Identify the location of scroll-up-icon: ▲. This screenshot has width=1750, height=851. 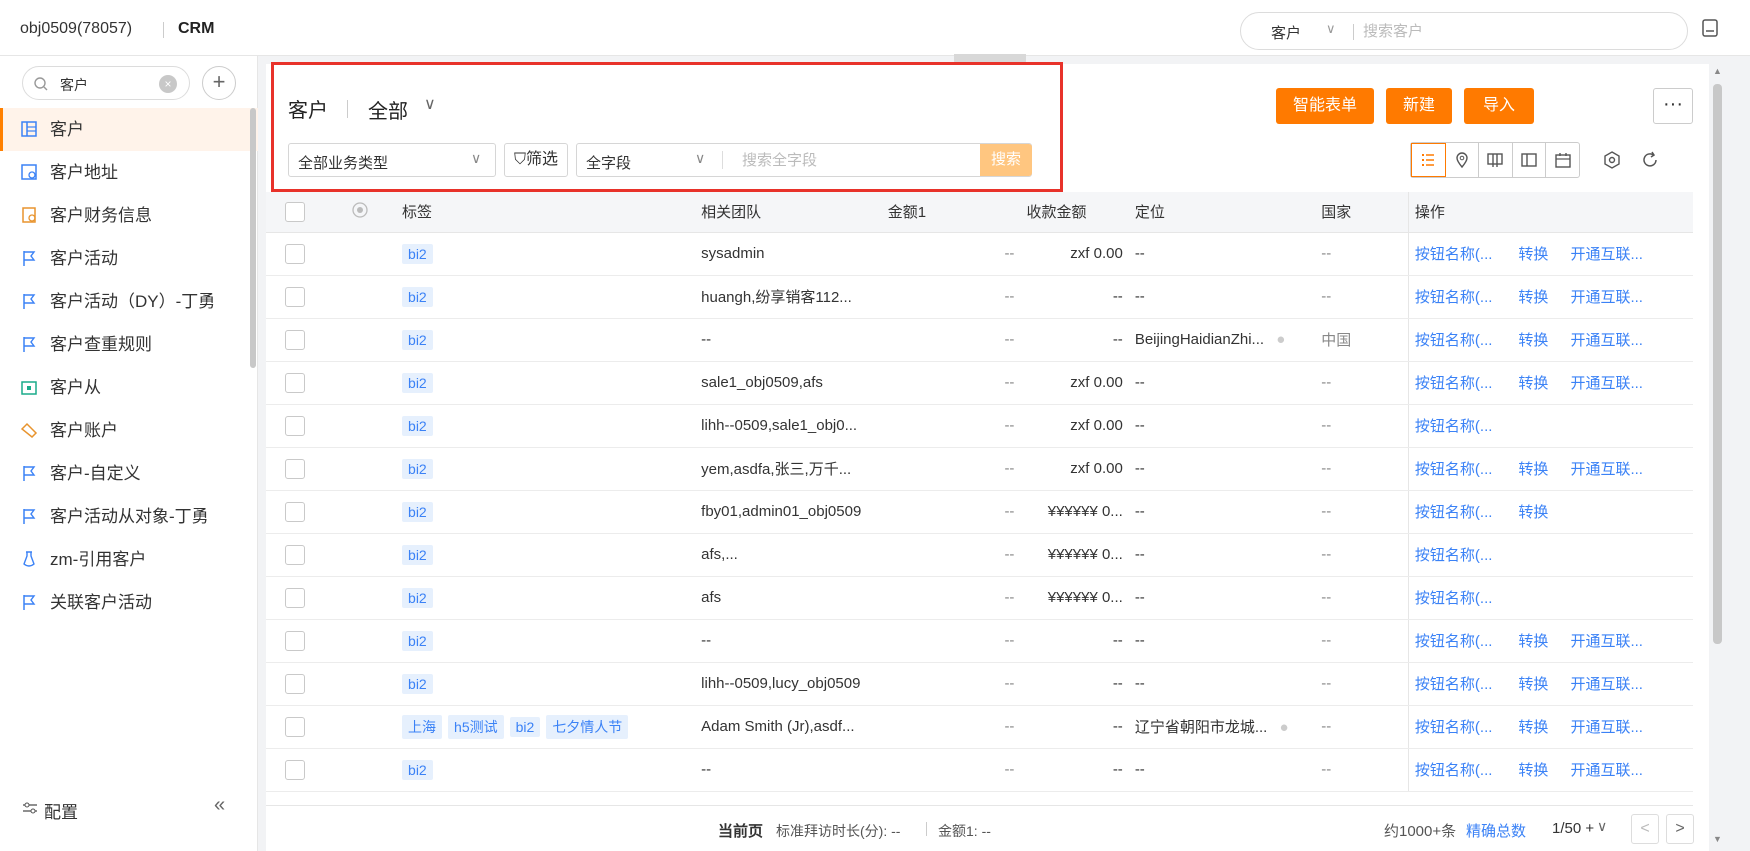
(1717, 71).